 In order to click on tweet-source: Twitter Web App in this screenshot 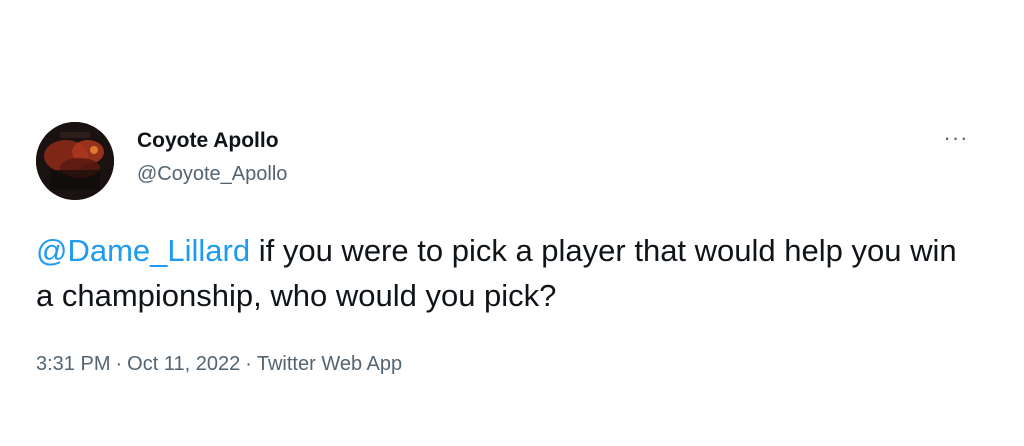, I will do `click(329, 364)`.